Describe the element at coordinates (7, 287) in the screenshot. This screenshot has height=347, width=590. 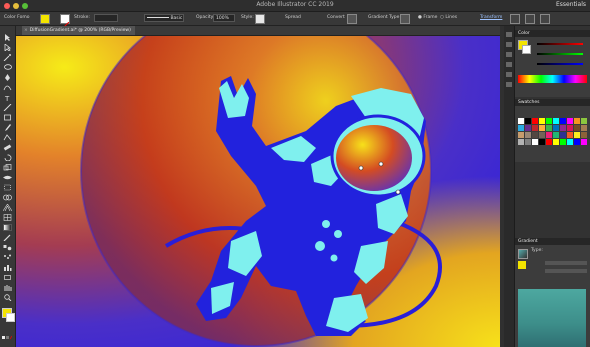
I see `hand-tool-icon` at that location.